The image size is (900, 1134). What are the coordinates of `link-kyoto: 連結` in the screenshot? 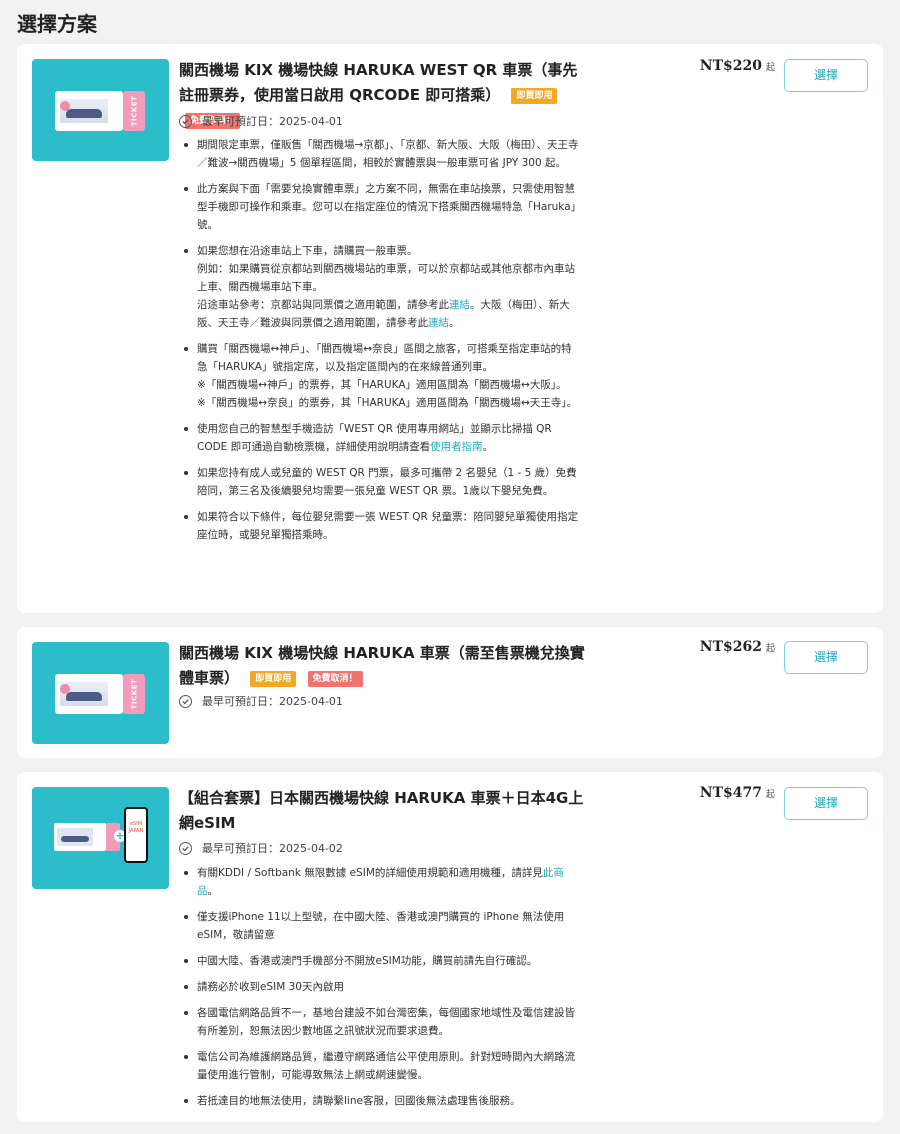 It's located at (459, 305).